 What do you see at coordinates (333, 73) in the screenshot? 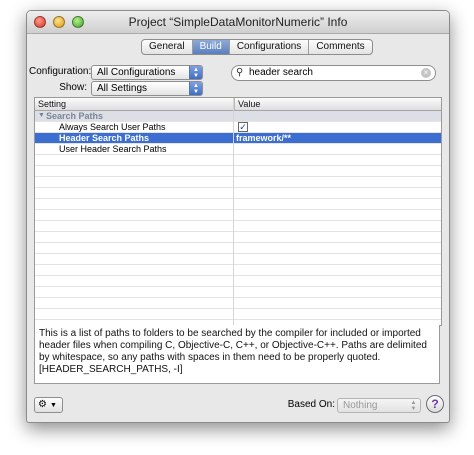
I see `search-field: ⚲ header search ×` at bounding box center [333, 73].